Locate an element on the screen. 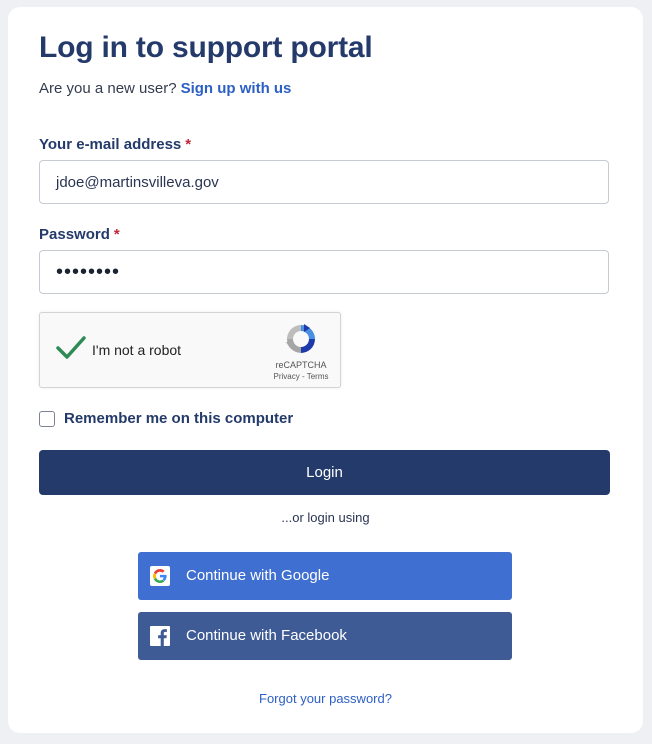 The height and width of the screenshot is (744, 652). forgot-password-link: Forgot your password? is located at coordinates (325, 698).